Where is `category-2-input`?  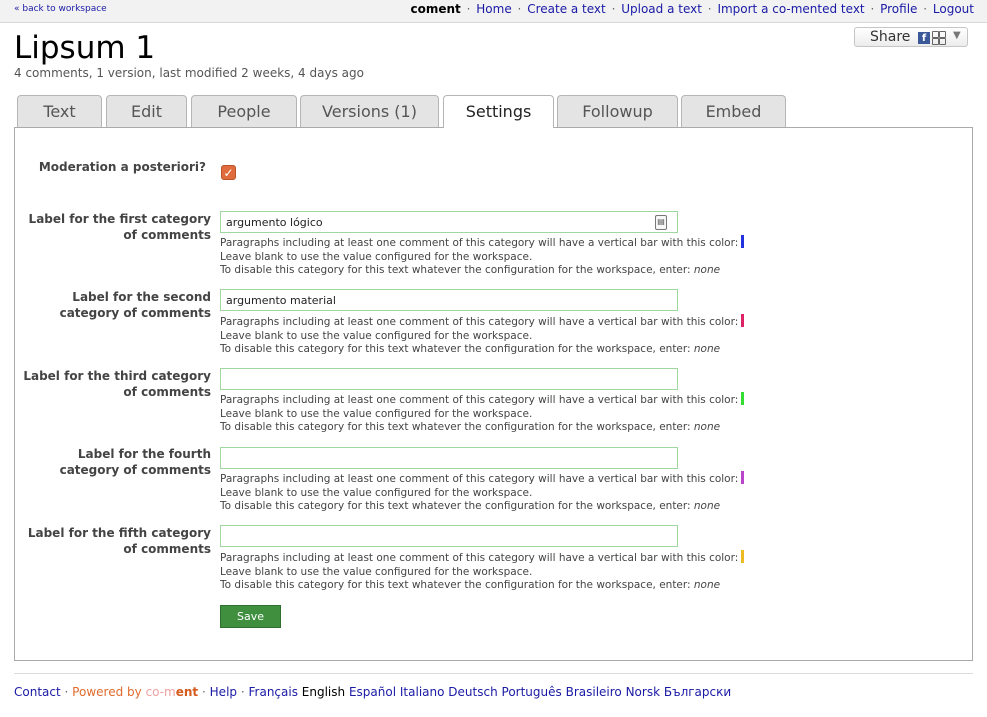 category-2-input is located at coordinates (449, 300).